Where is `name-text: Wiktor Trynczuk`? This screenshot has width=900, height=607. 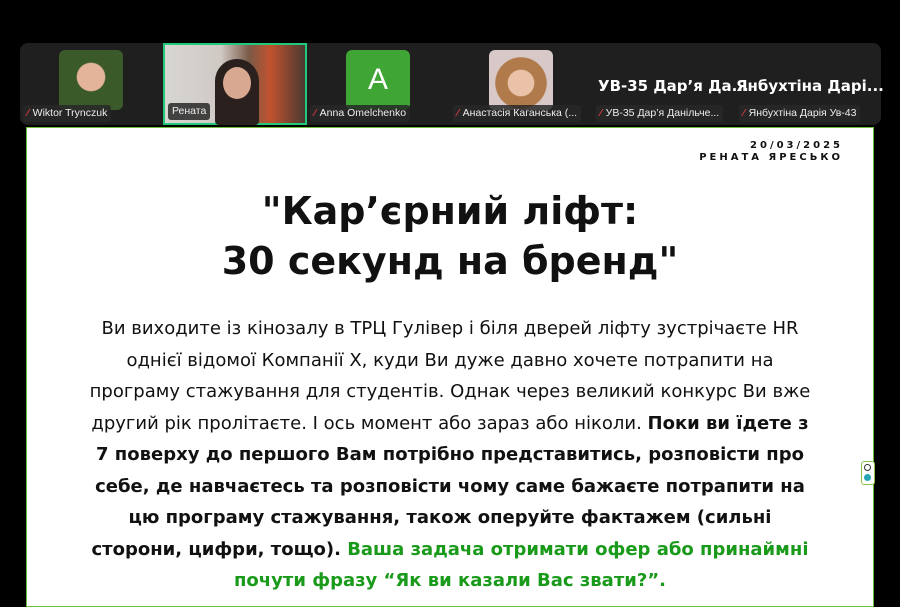
name-text: Wiktor Trynczuk is located at coordinates (70, 113).